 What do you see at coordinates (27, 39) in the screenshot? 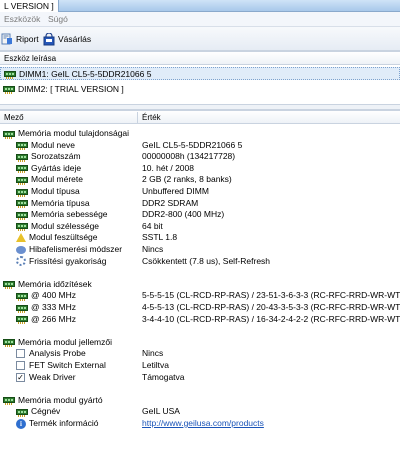
I see `report-label: Riport` at bounding box center [27, 39].